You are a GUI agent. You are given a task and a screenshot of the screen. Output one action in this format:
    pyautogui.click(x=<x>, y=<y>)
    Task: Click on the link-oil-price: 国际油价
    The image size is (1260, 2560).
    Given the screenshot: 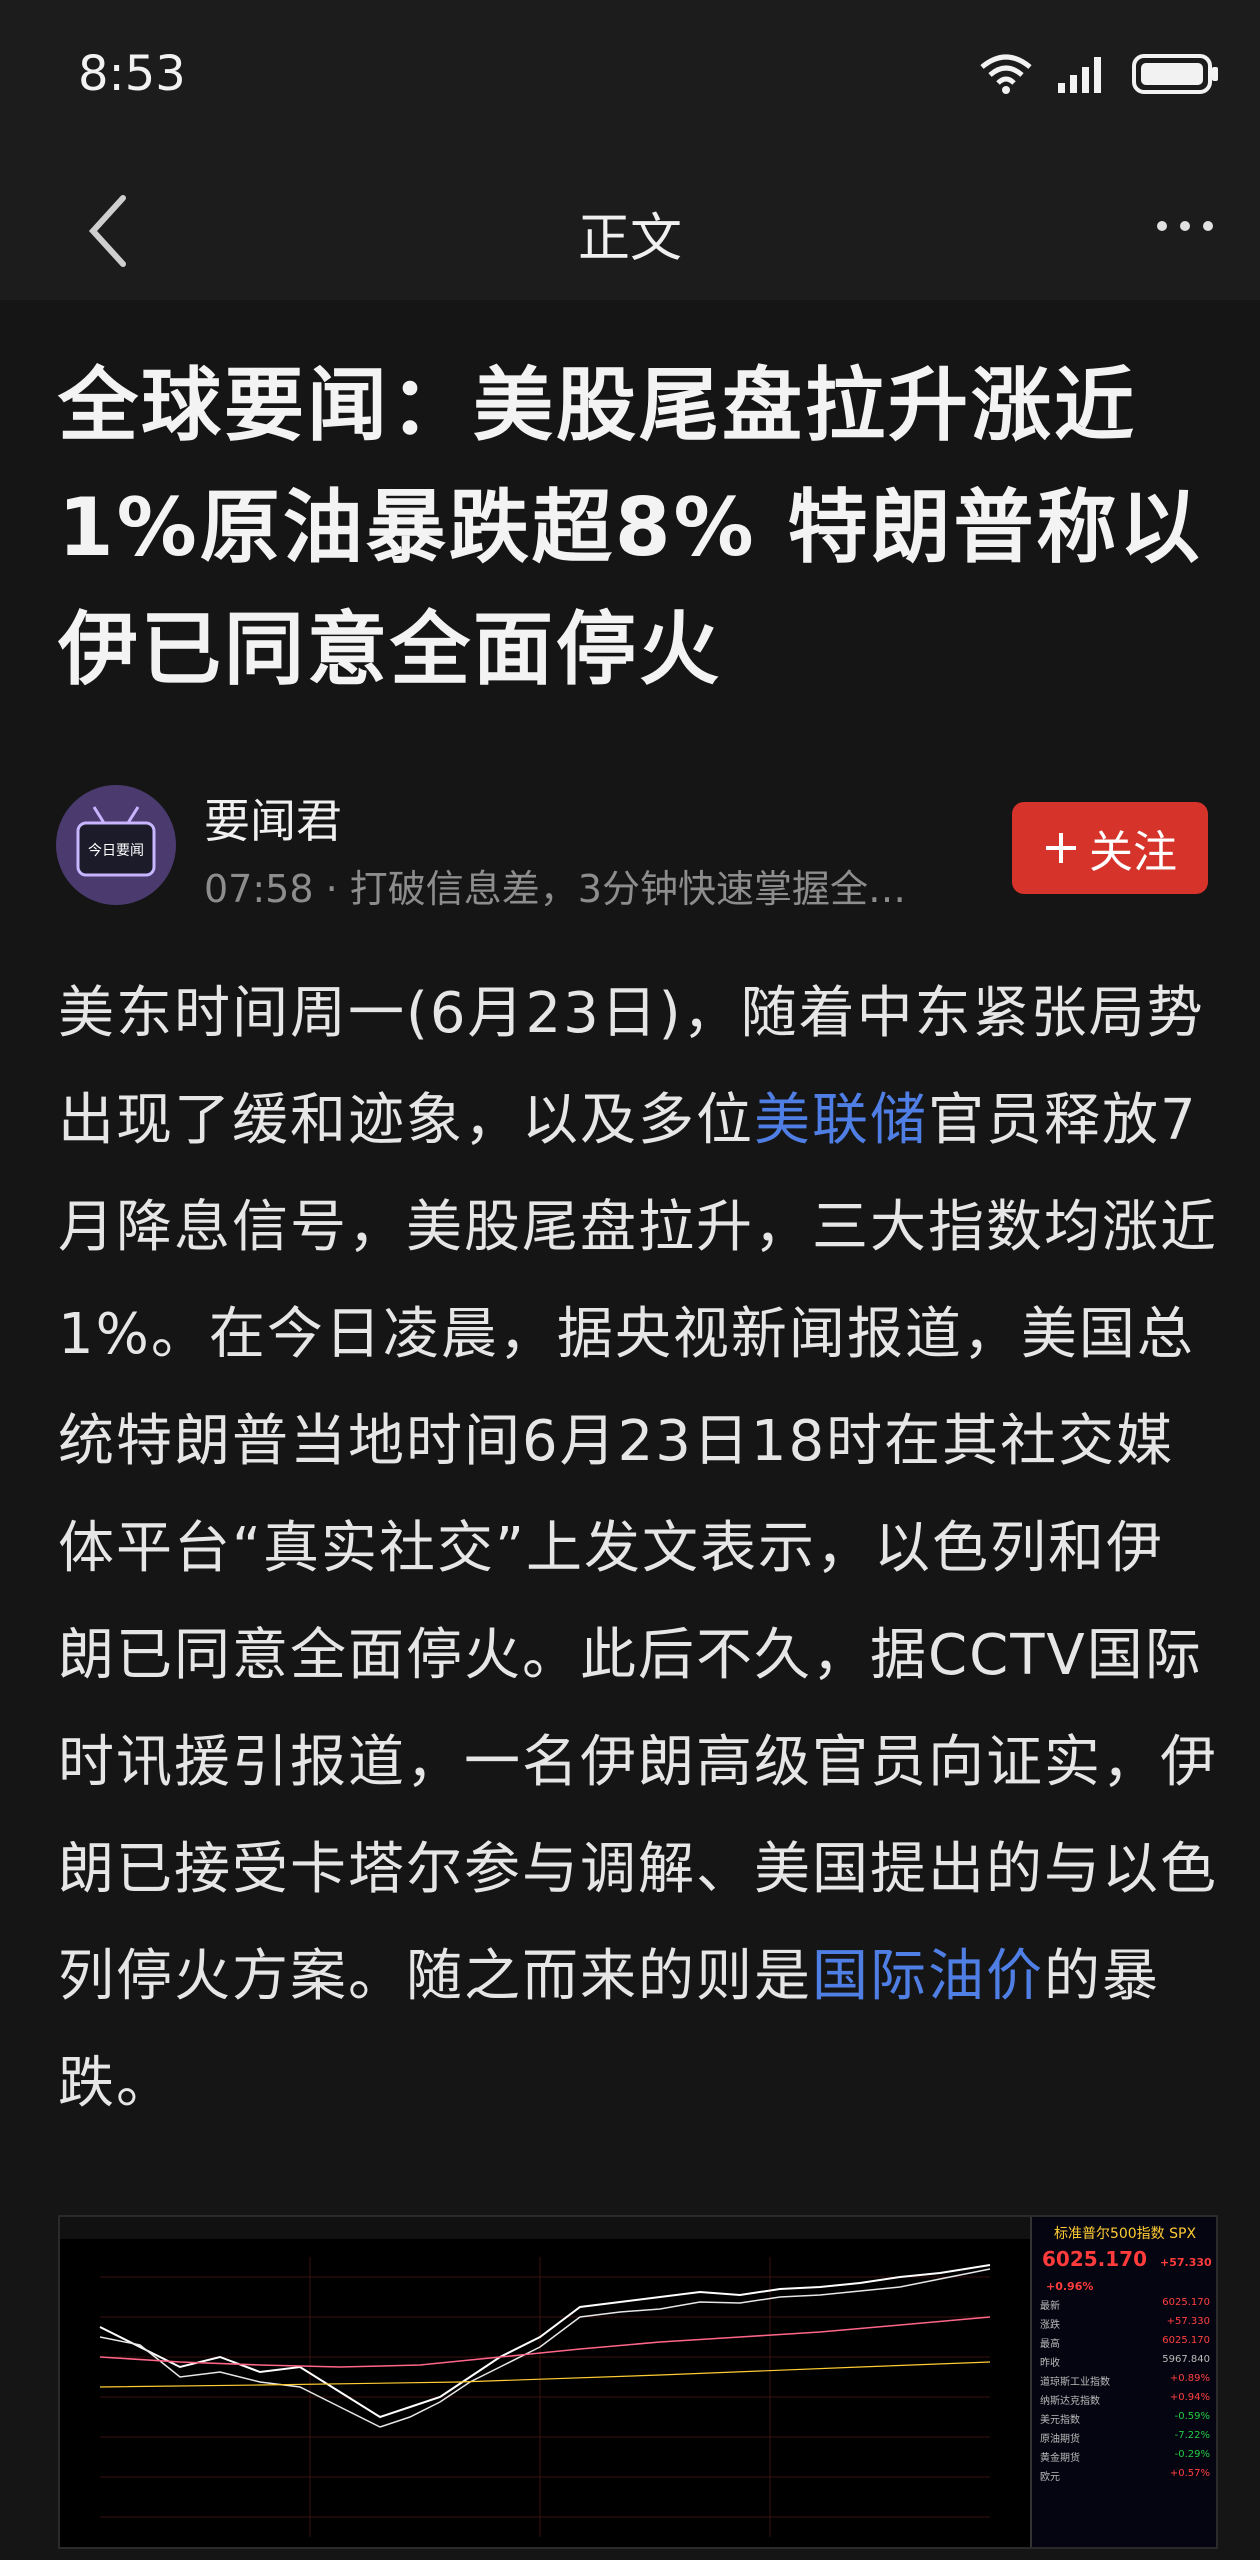 What is the action you would take?
    pyautogui.click(x=928, y=1976)
    